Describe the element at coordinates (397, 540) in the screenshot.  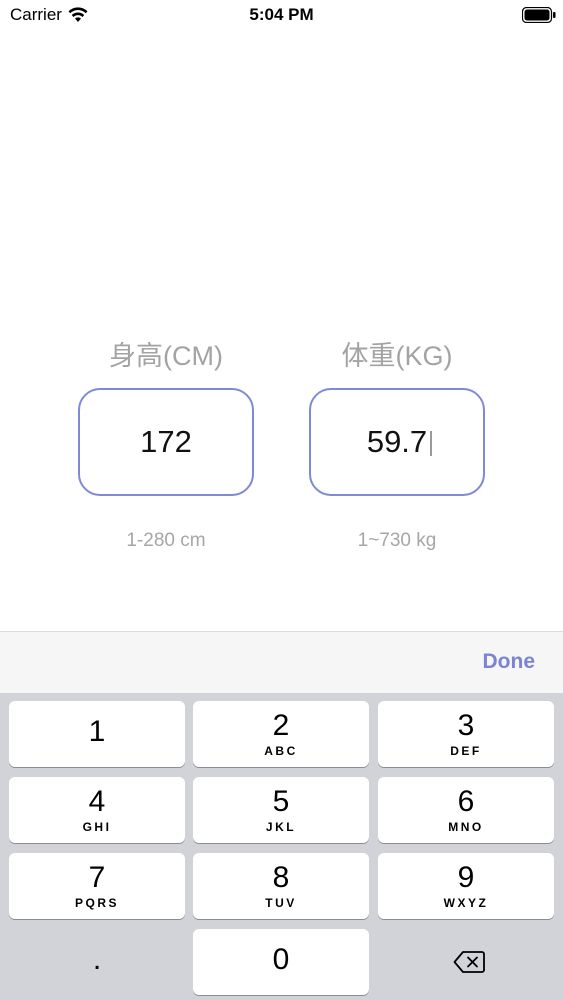
I see `weight-range-hint: 1~730 kg` at that location.